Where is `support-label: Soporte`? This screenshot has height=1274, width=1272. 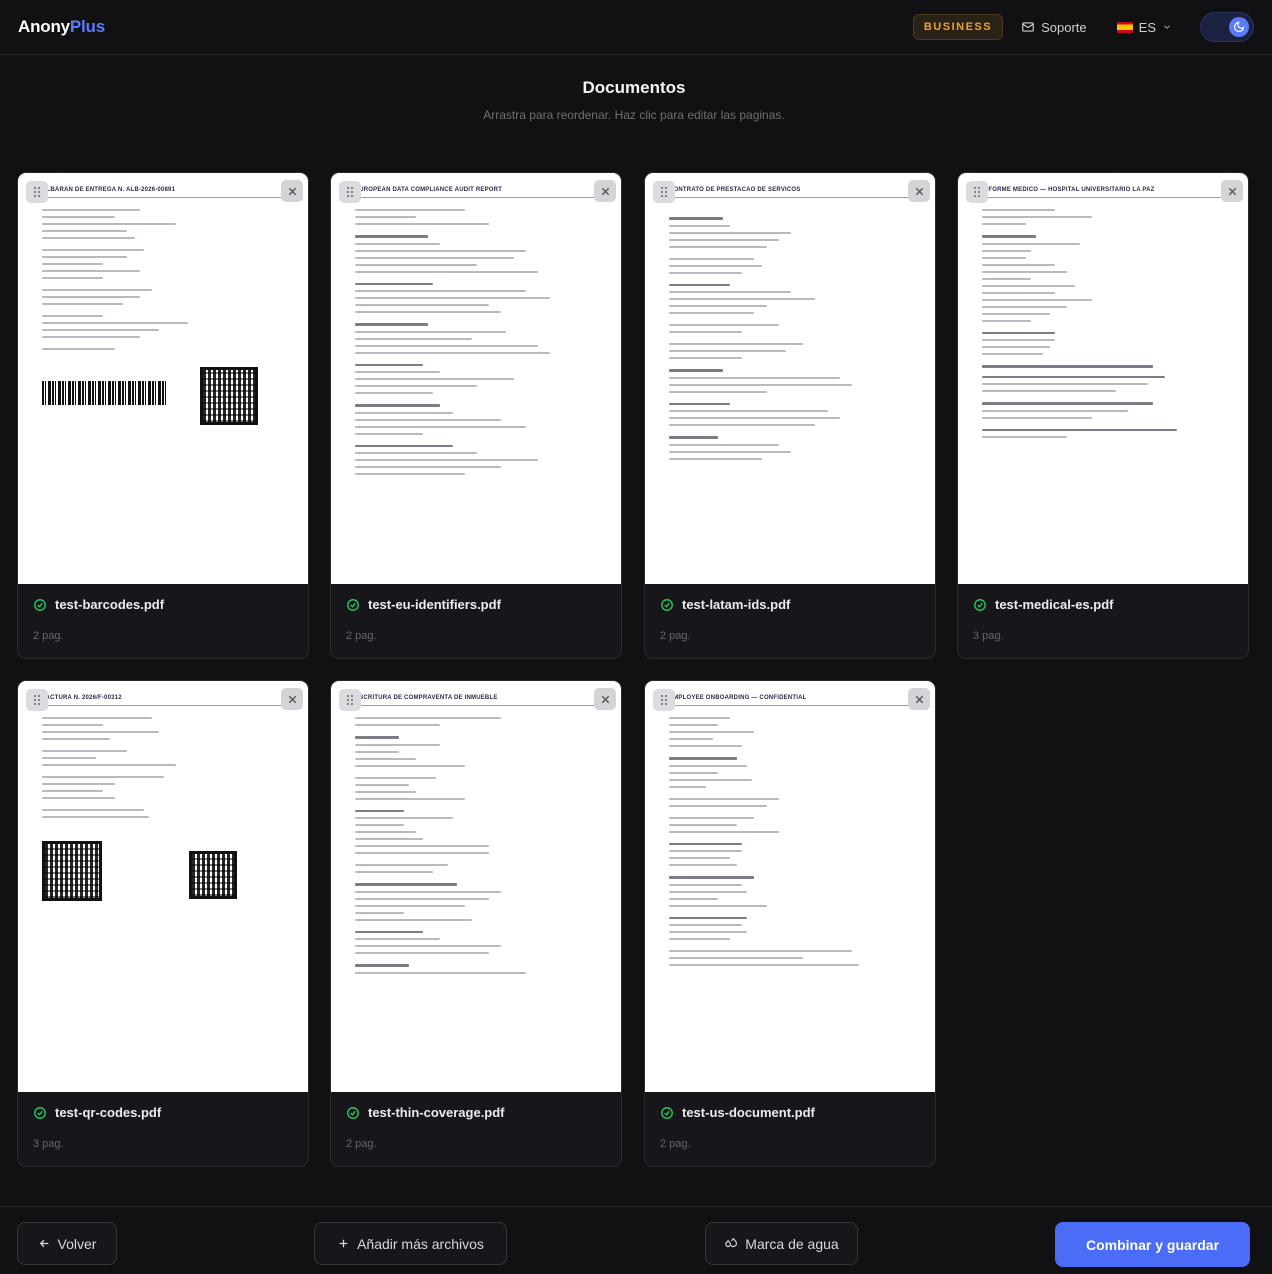 support-label: Soporte is located at coordinates (1064, 27).